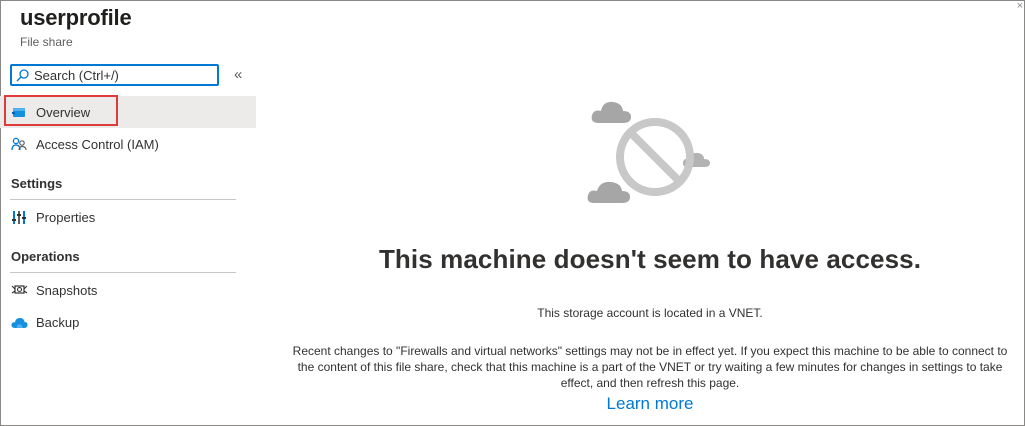 The width and height of the screenshot is (1025, 426). Describe the element at coordinates (97, 144) in the screenshot. I see `sidebar-item-label: Access Control (IAM)` at that location.